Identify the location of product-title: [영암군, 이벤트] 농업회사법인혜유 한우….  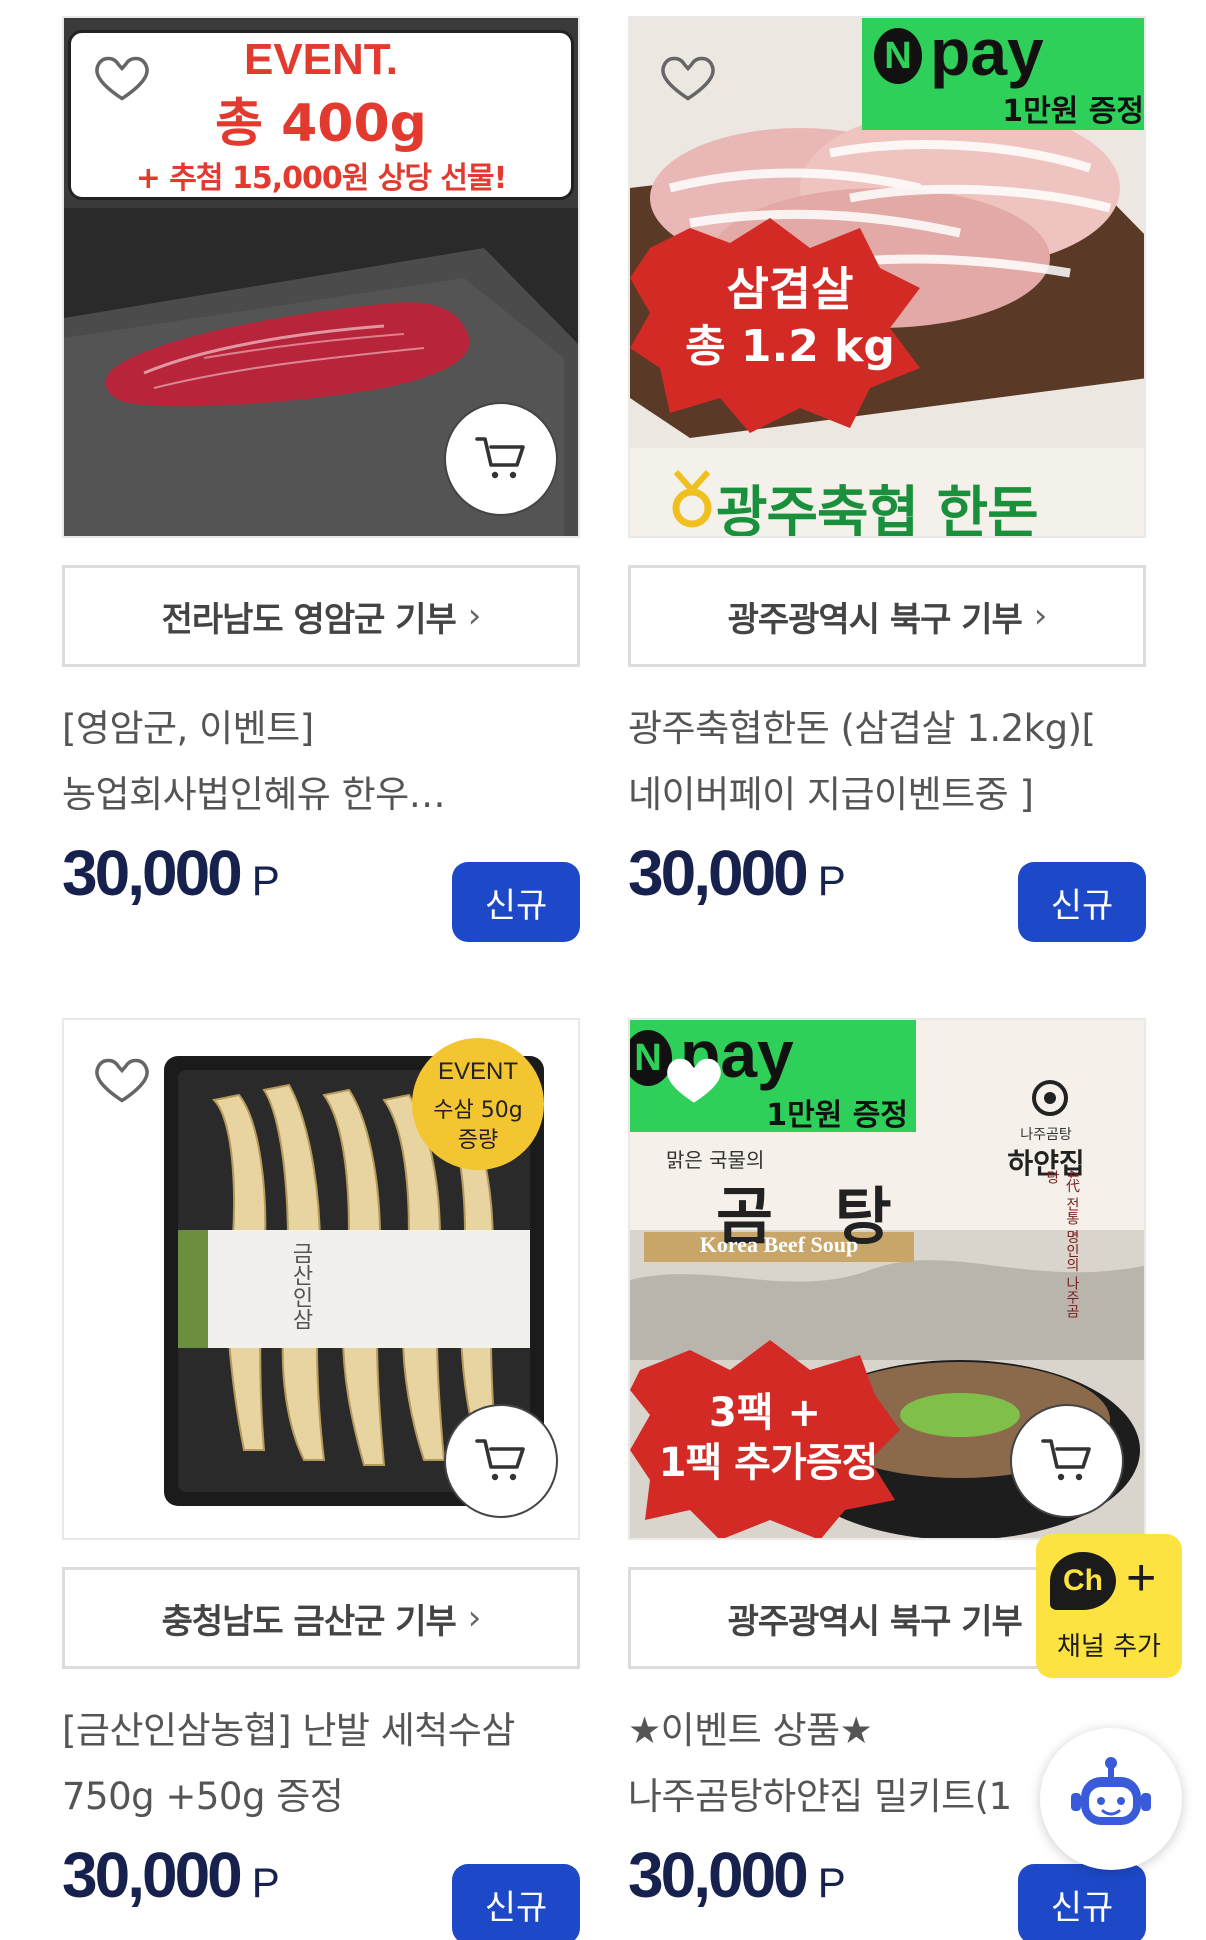
(321, 762).